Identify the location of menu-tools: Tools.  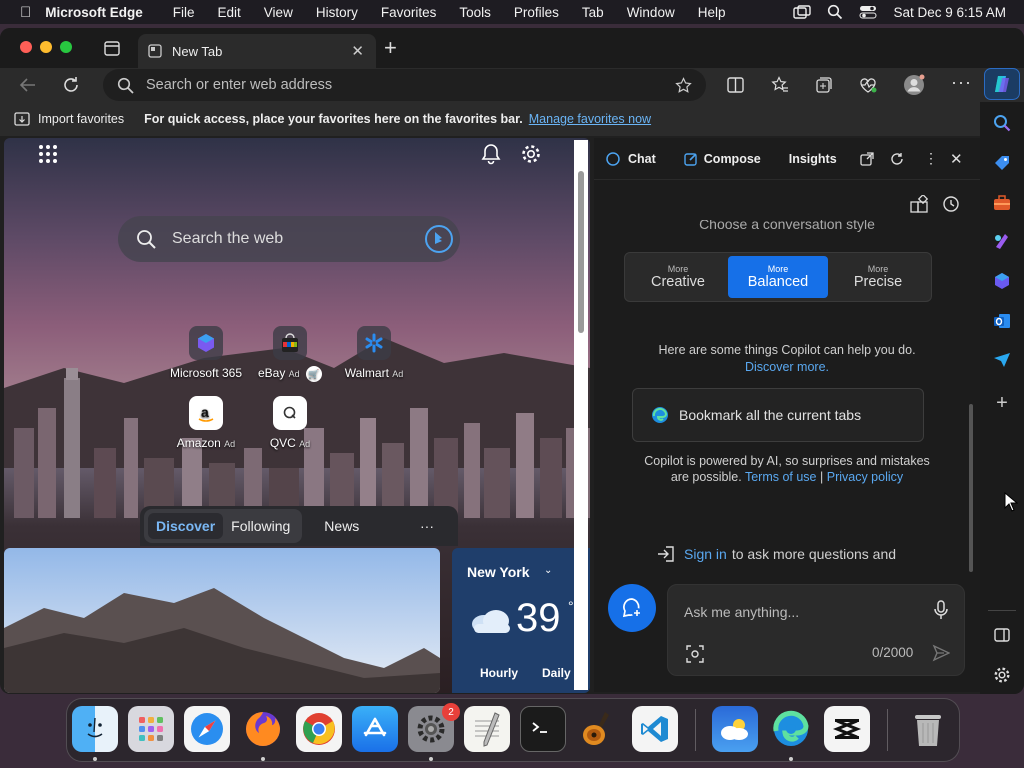
(475, 12).